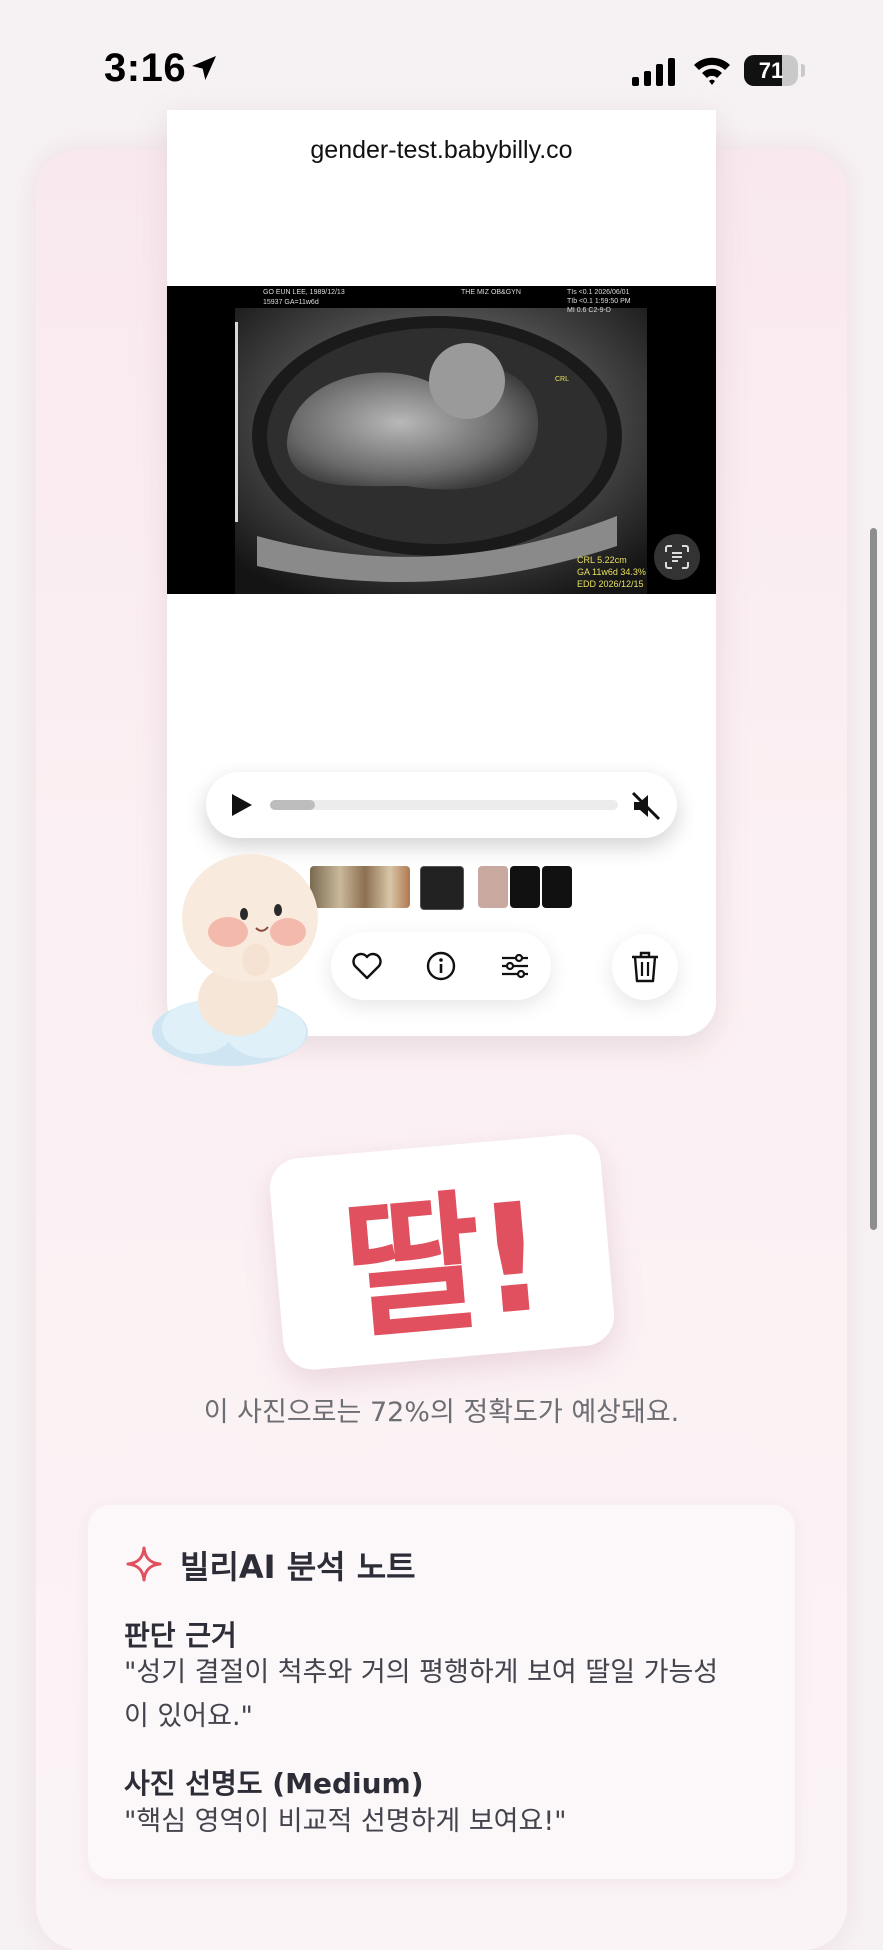  Describe the element at coordinates (873, 879) in the screenshot. I see `page-scrollbar` at that location.